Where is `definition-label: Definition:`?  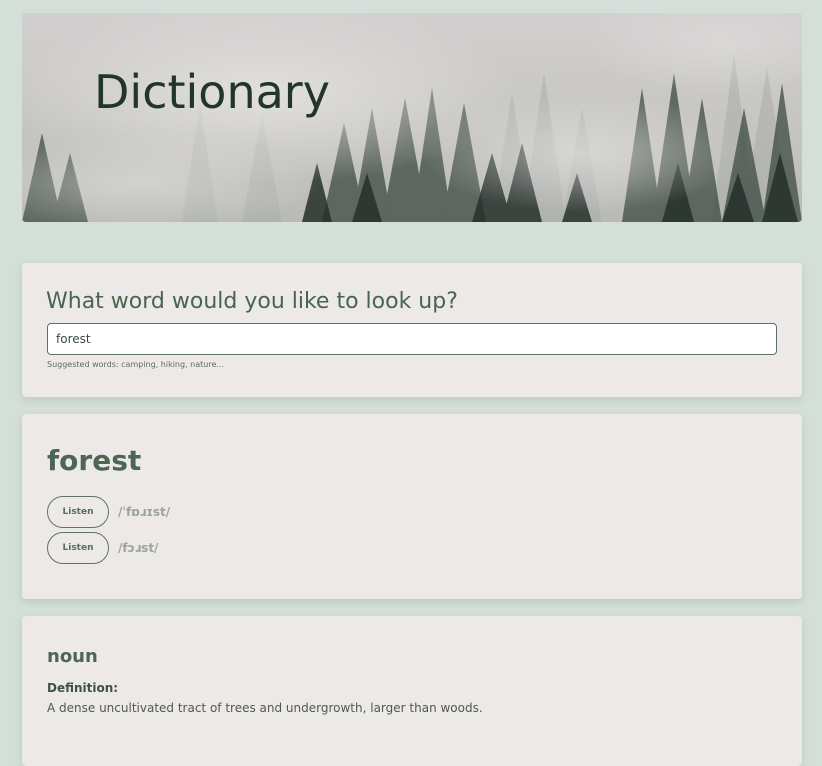
definition-label: Definition: is located at coordinates (83, 688).